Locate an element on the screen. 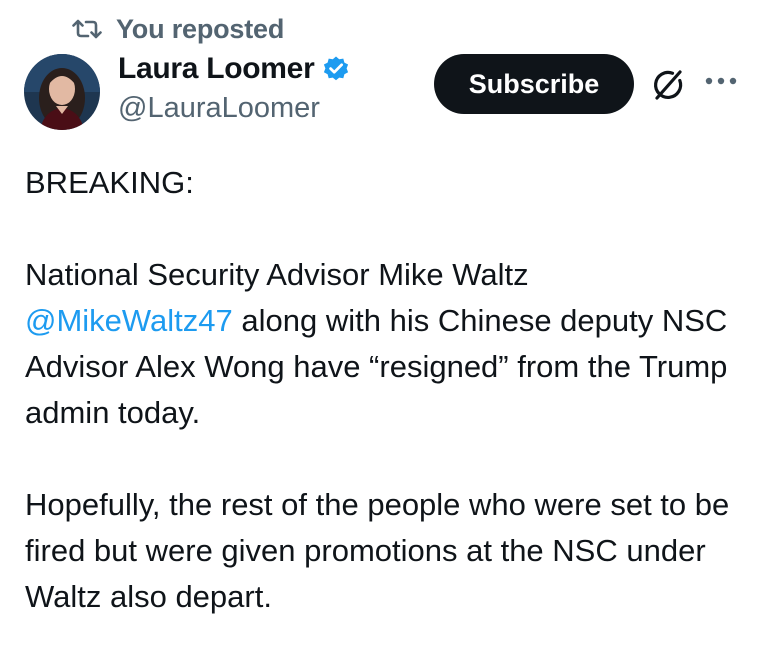  author-name-row: Laura Loomer is located at coordinates (234, 69).